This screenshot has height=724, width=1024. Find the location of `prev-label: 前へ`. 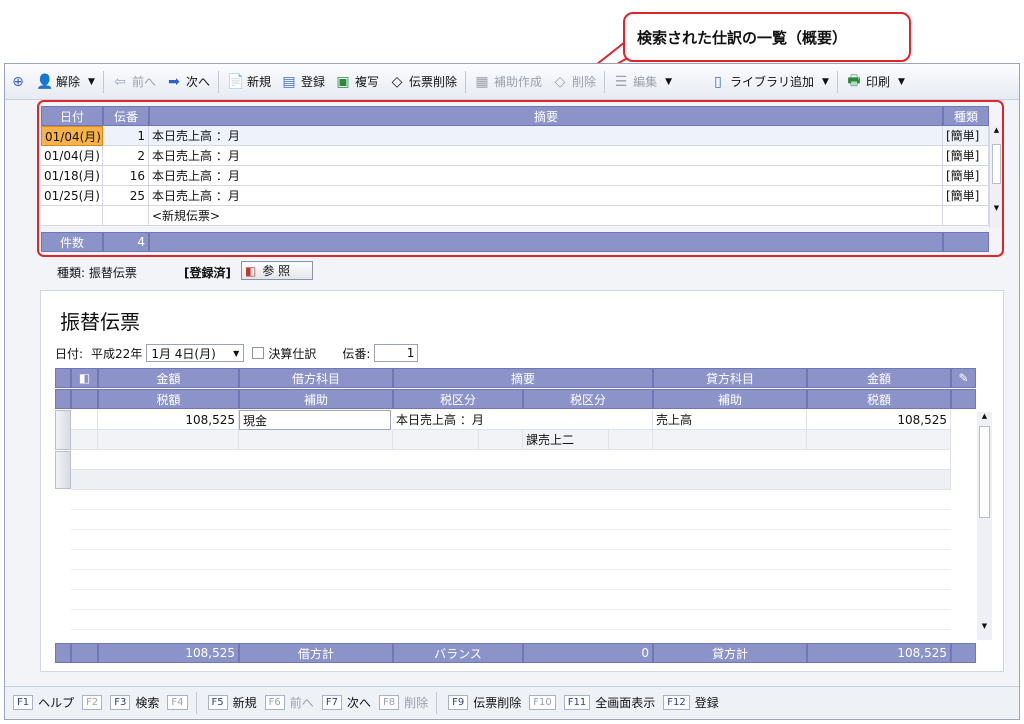

prev-label: 前へ is located at coordinates (143, 82).